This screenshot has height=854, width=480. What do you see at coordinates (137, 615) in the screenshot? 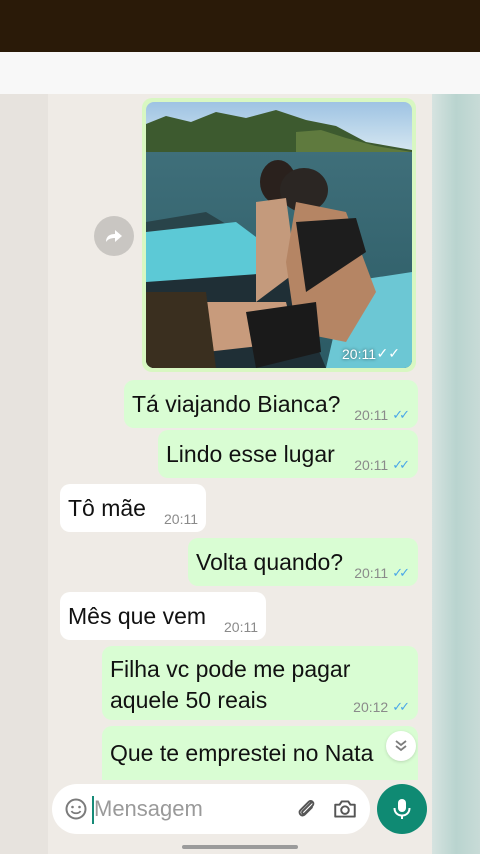
I see `message-text: Mês que vem` at bounding box center [137, 615].